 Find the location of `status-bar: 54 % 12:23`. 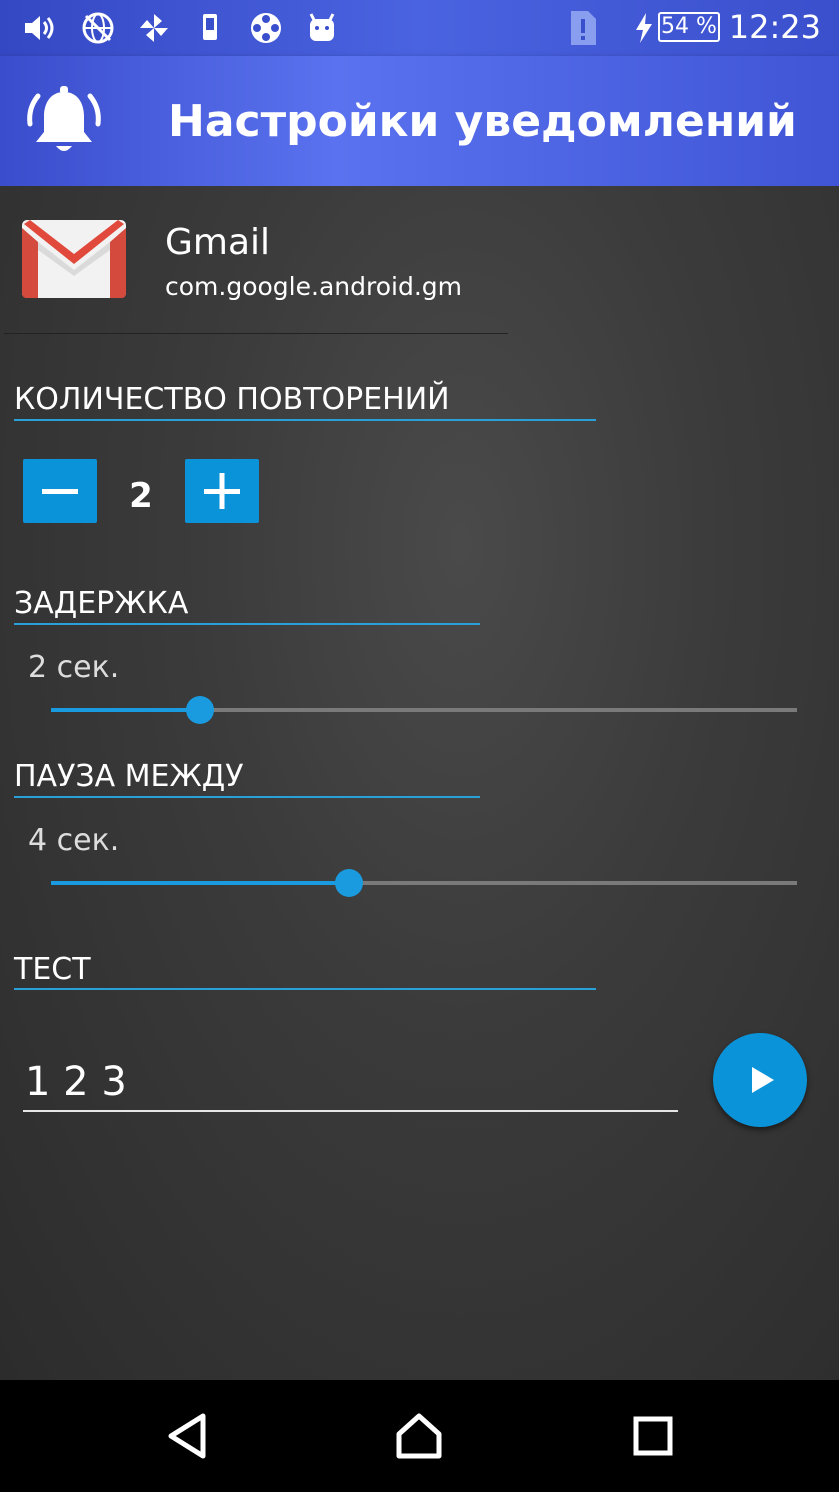

status-bar: 54 % 12:23 is located at coordinates (419, 28).